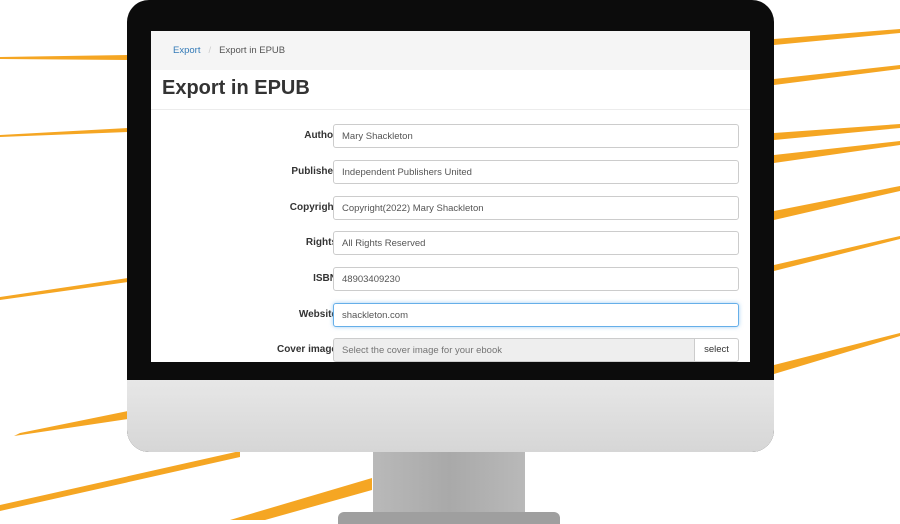  I want to click on author-row: Author, so click(450, 136).